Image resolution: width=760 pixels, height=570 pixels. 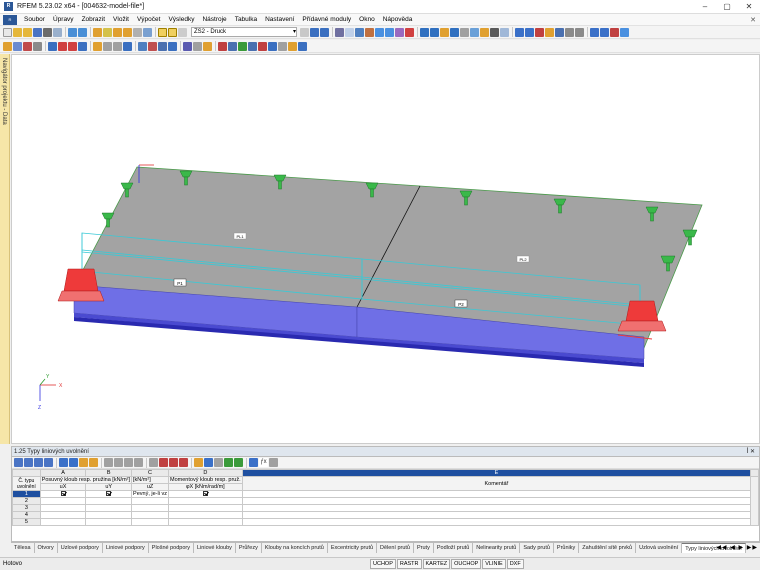 What do you see at coordinates (83, 462) in the screenshot?
I see `table-pick-icon` at bounding box center [83, 462].